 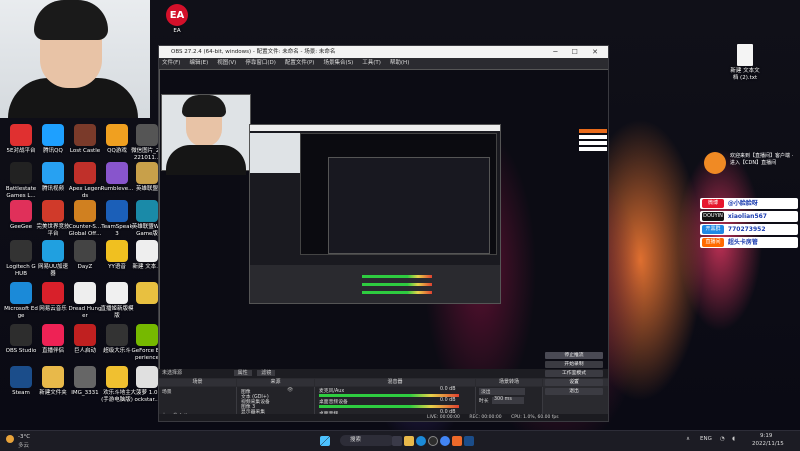 I want to click on desktop-icon: QQ游戏, so click(x=117, y=139).